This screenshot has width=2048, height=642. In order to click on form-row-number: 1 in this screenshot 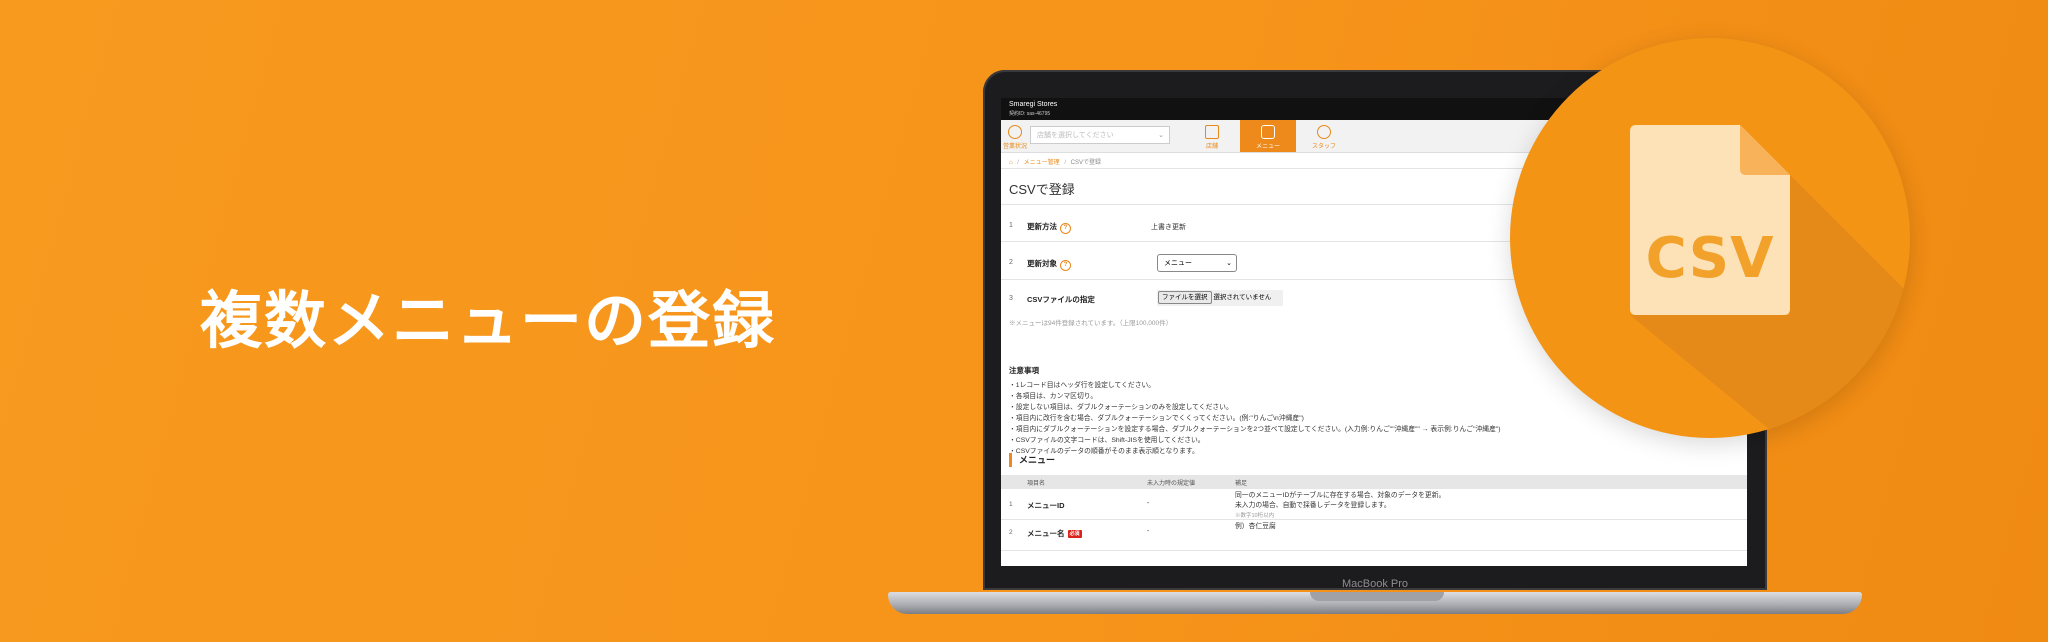, I will do `click(1011, 225)`.